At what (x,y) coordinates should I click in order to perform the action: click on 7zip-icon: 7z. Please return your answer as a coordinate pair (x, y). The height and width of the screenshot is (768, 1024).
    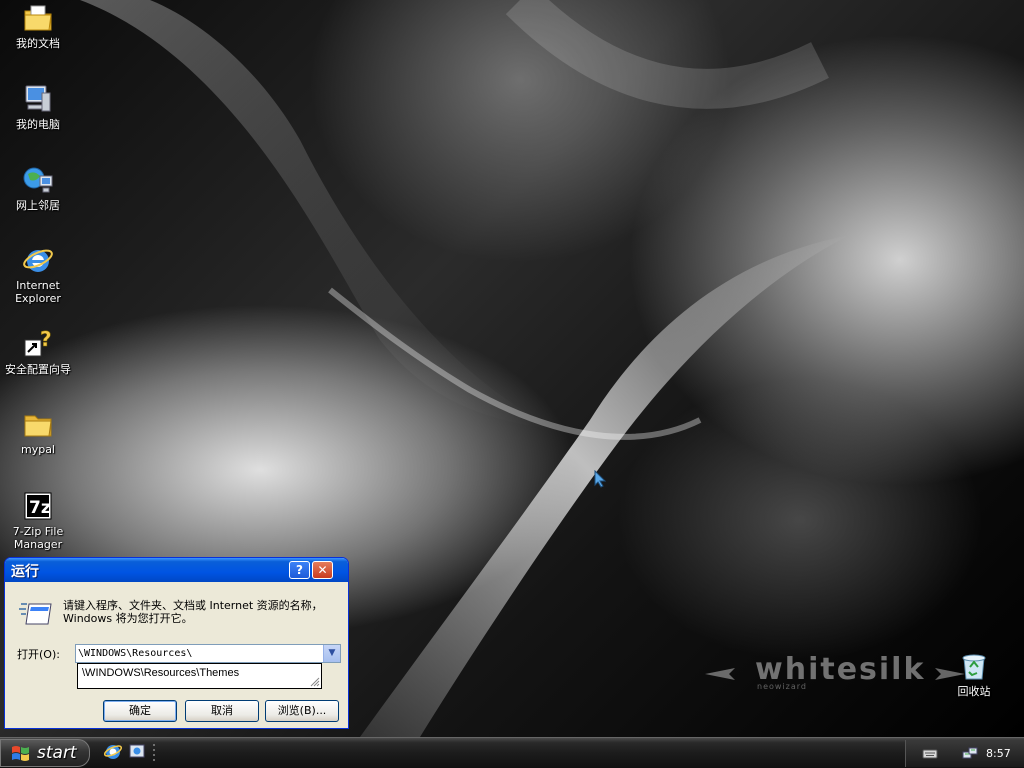
    Looking at the image, I should click on (38, 506).